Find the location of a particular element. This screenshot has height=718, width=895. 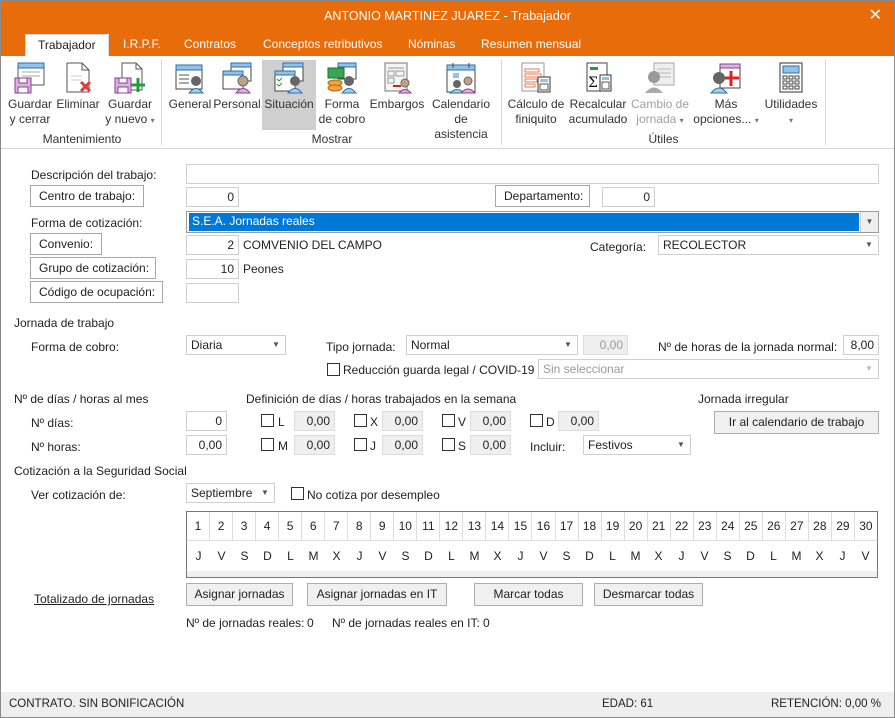

day-number-cell: 20 is located at coordinates (636, 526).